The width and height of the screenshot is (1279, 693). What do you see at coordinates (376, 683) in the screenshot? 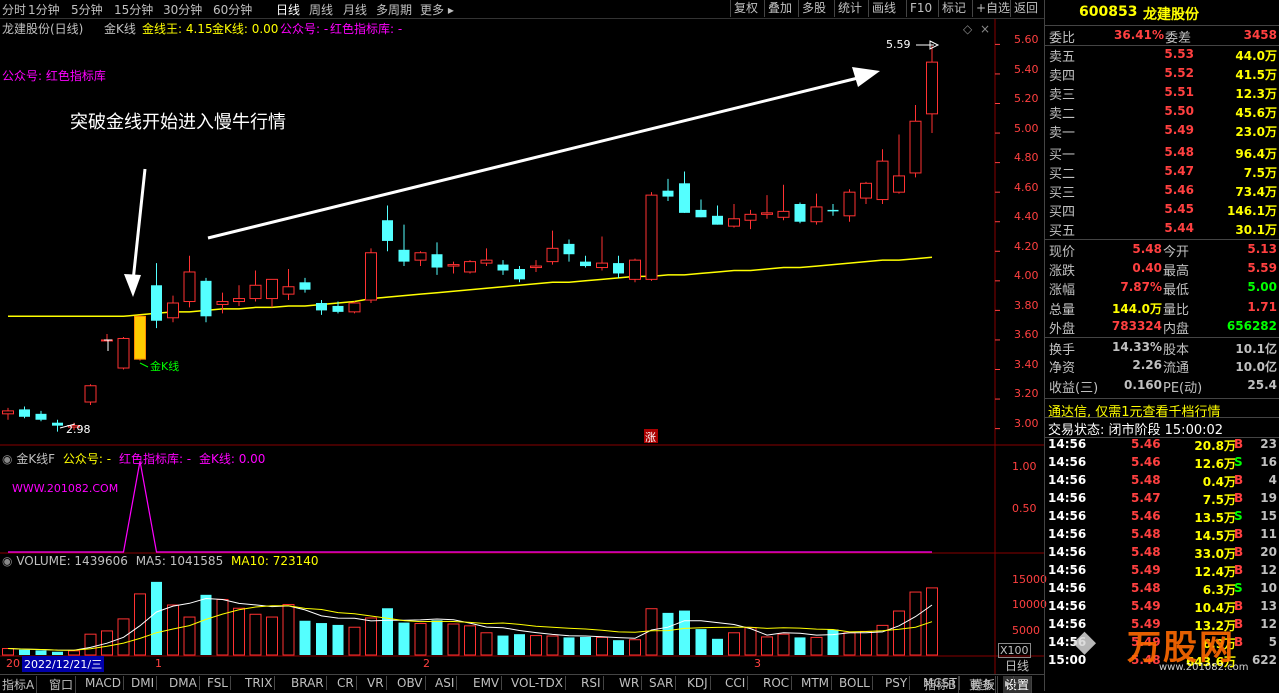
I see `tab-9: VR` at bounding box center [376, 683].